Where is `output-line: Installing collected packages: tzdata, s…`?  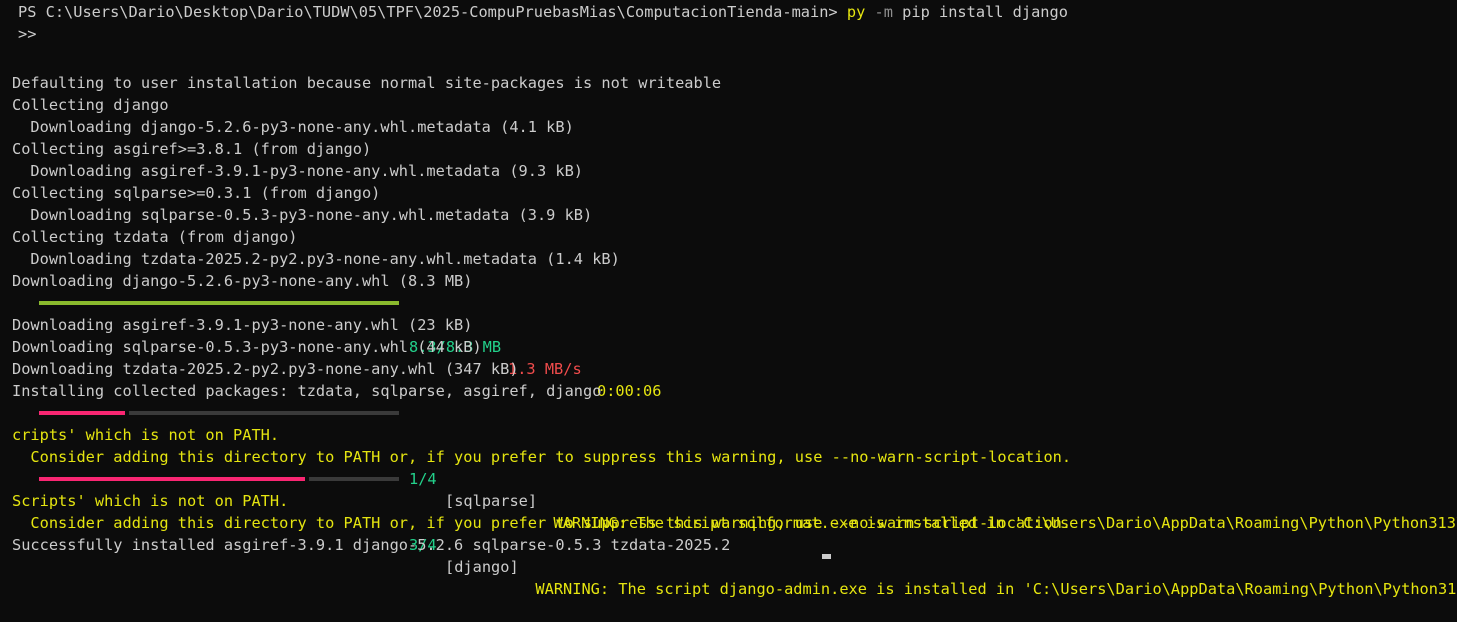 output-line: Installing collected packages: tzdata, s… is located at coordinates (307, 391).